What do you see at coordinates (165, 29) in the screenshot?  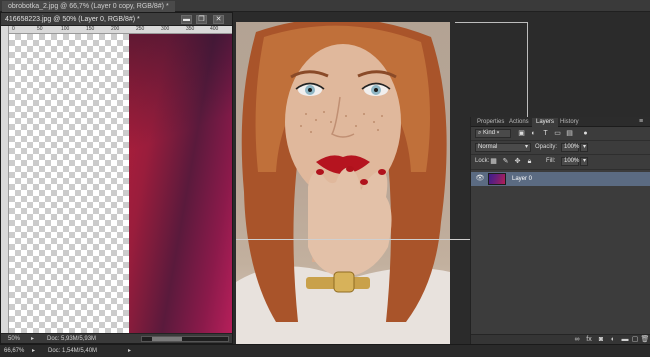 I see `ruler-tick: 300` at bounding box center [165, 29].